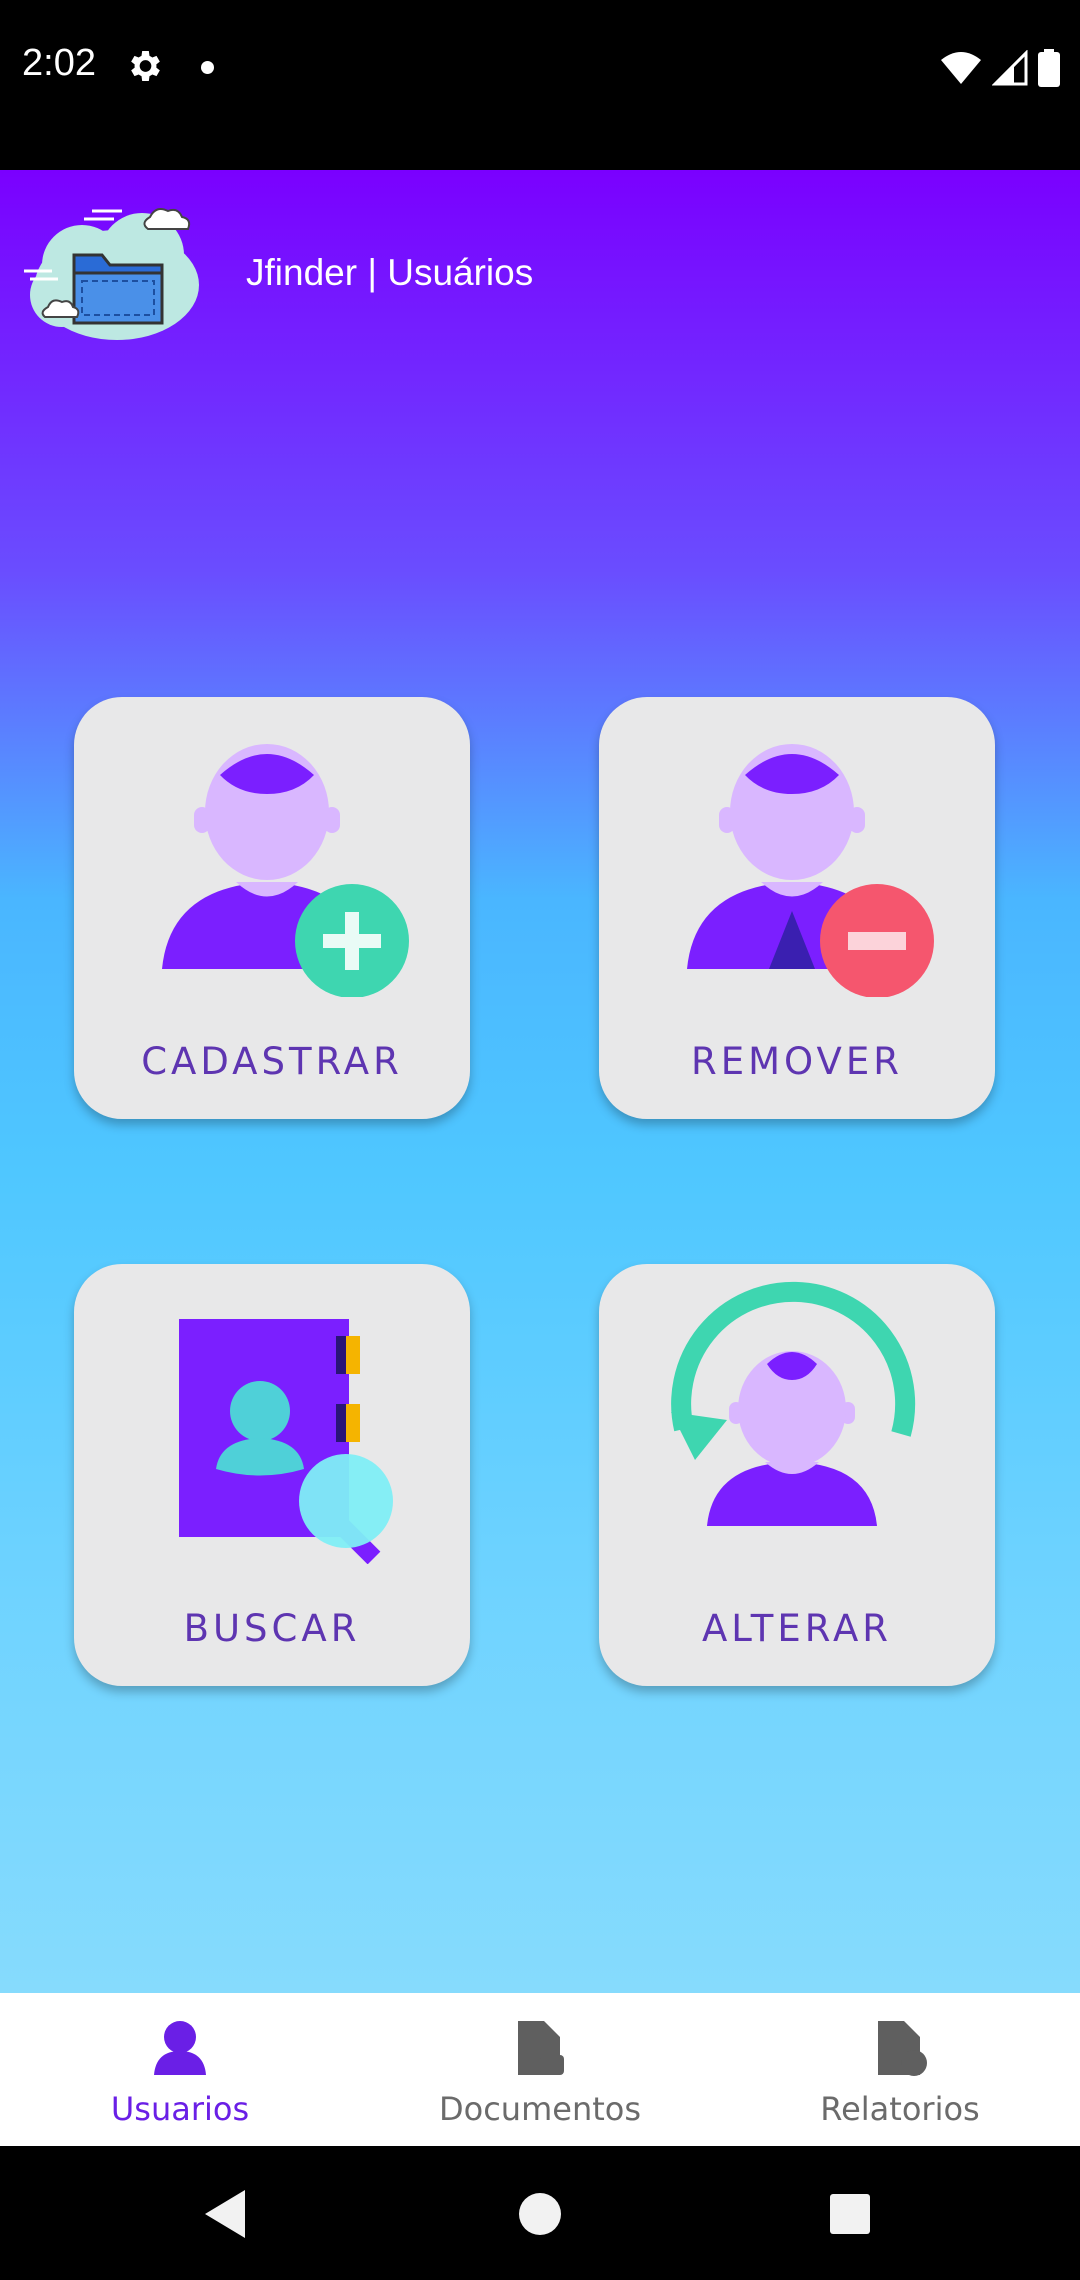  I want to click on nav-item-usuarios: Usuarios, so click(180, 2069).